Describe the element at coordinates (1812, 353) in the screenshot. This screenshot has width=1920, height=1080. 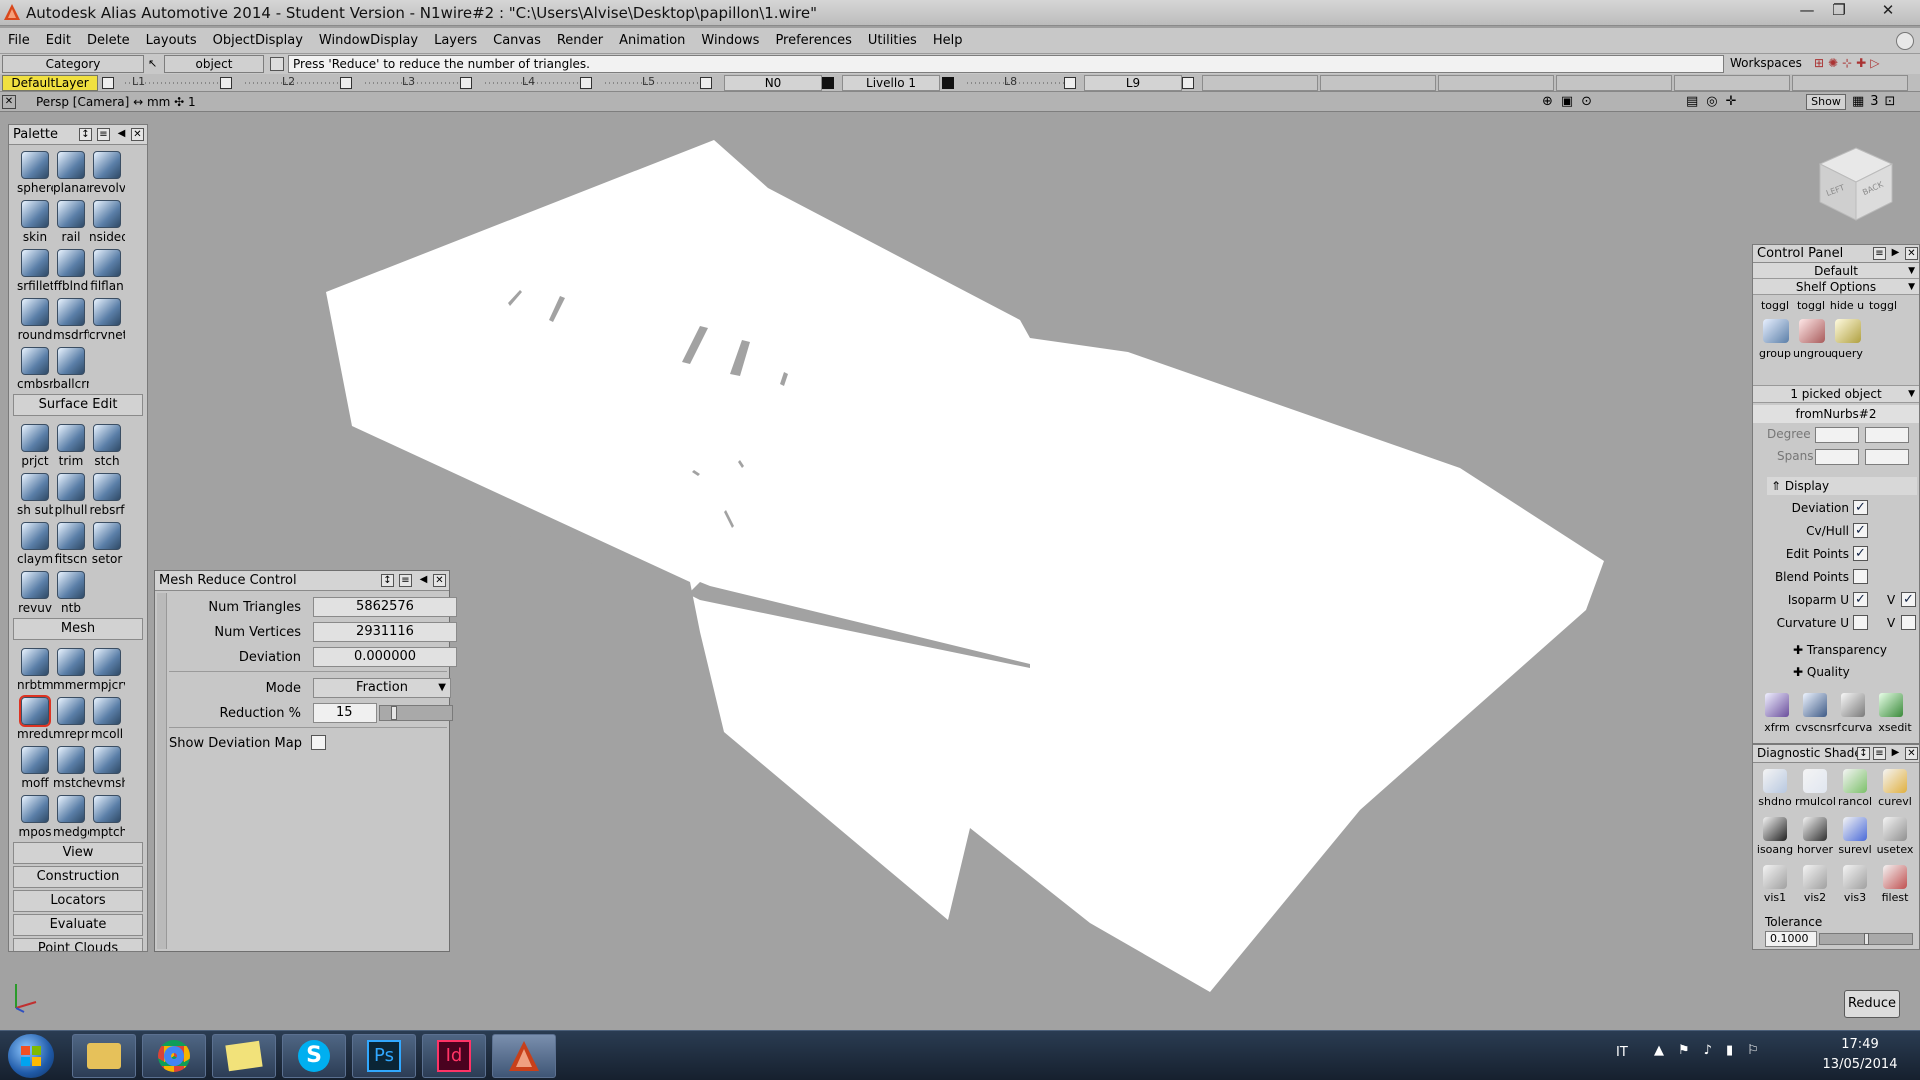
I see `cp-tool-ungroup: ungrou` at that location.